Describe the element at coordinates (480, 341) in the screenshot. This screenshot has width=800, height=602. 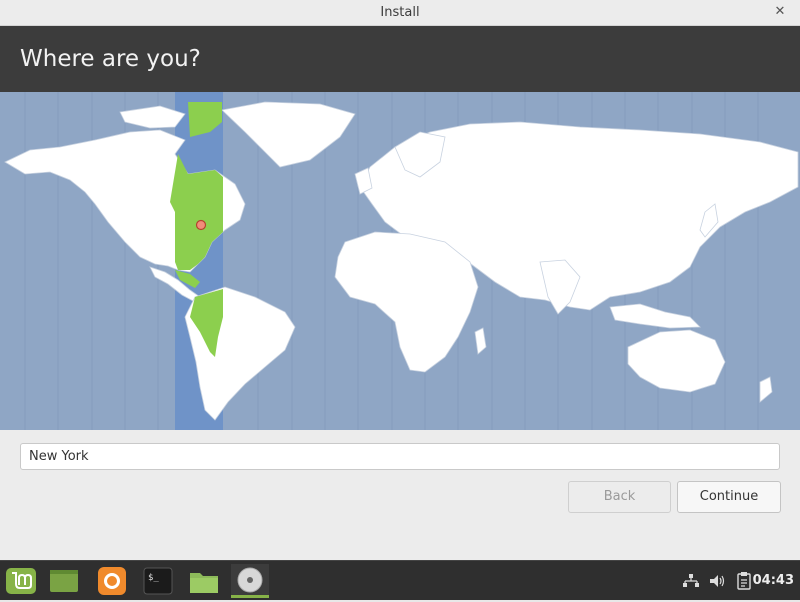
I see `madagascar` at that location.